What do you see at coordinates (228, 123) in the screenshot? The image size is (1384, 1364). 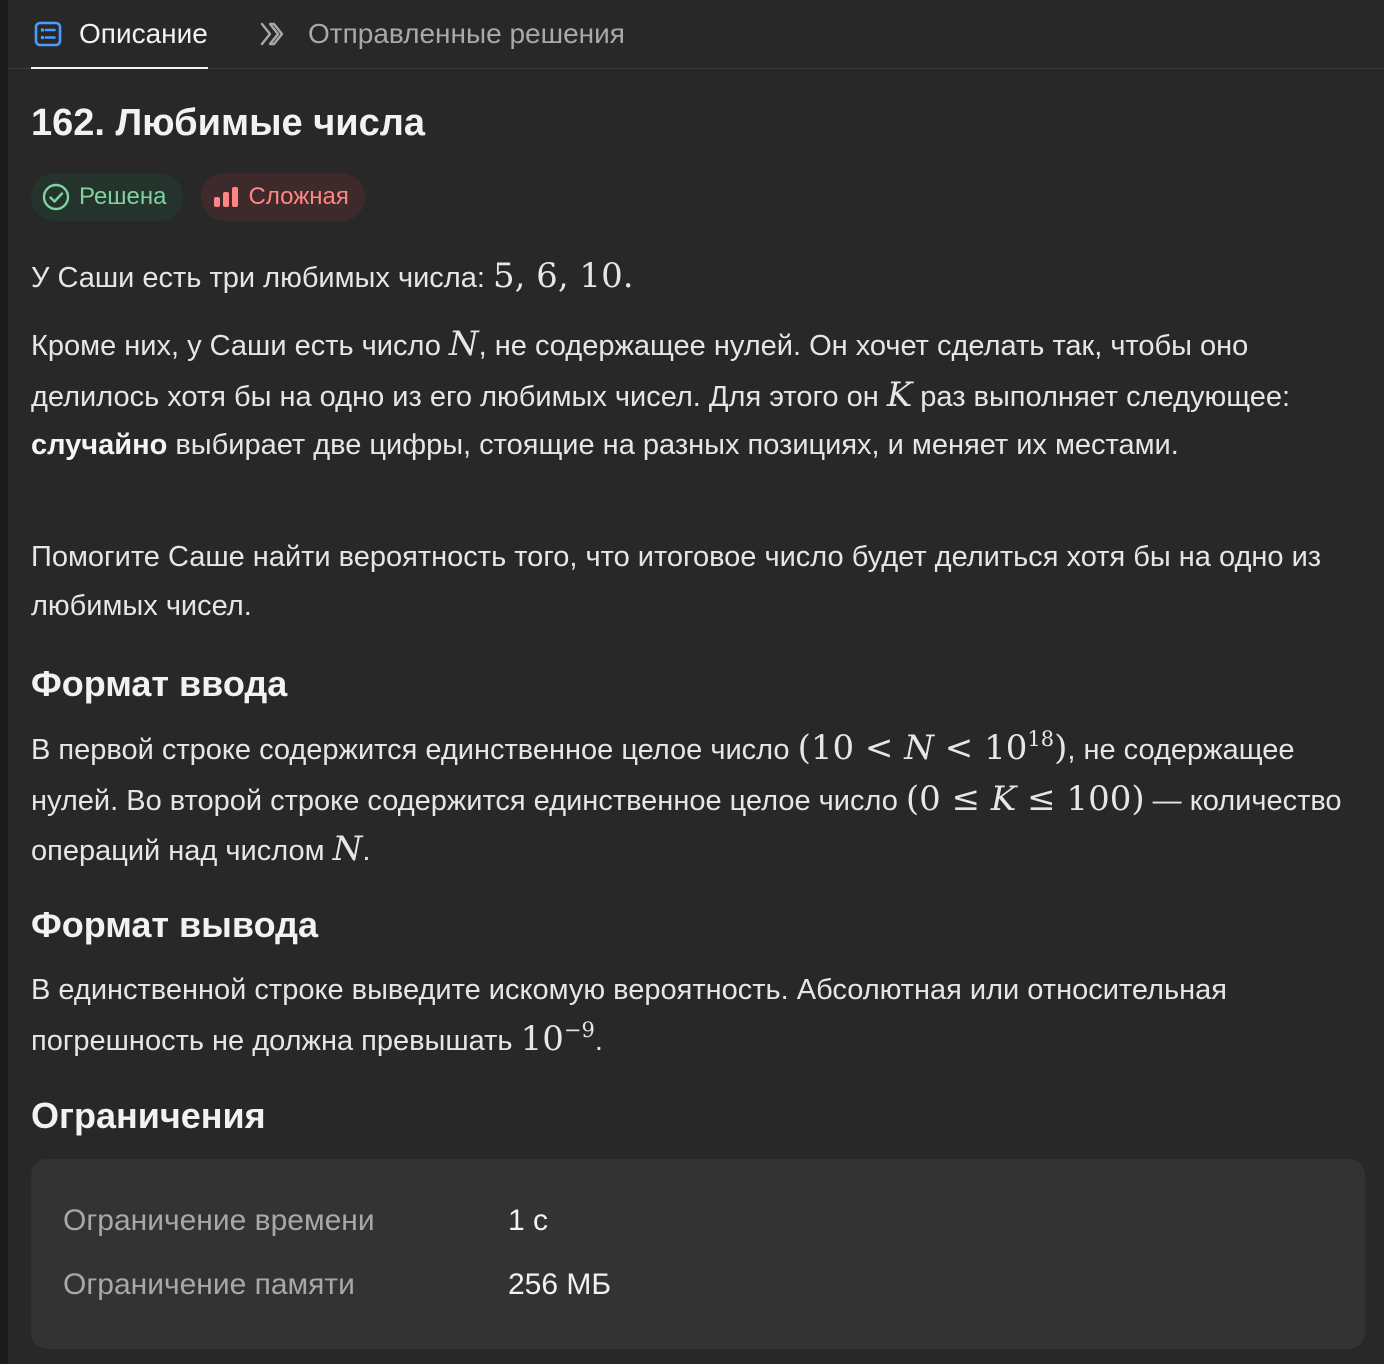 I see `problem-title: 162. Любимые числа` at bounding box center [228, 123].